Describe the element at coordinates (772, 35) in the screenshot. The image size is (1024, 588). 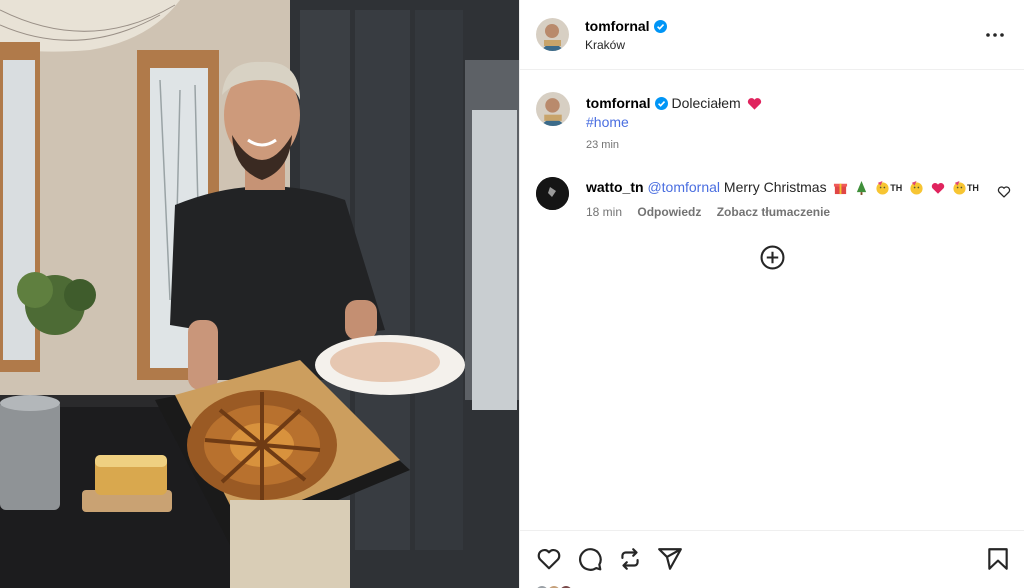
I see `post-header: tomfornal Kraków` at that location.